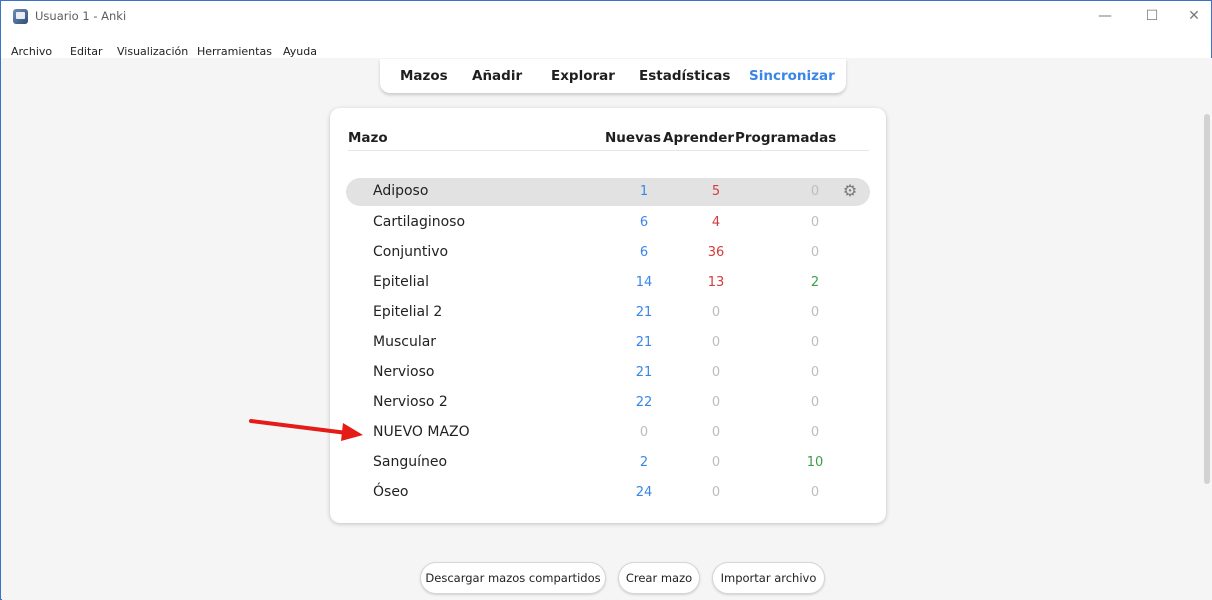 The image size is (1212, 600). I want to click on deck-row-epitelial: Epitelial 14 13 2, so click(608, 283).